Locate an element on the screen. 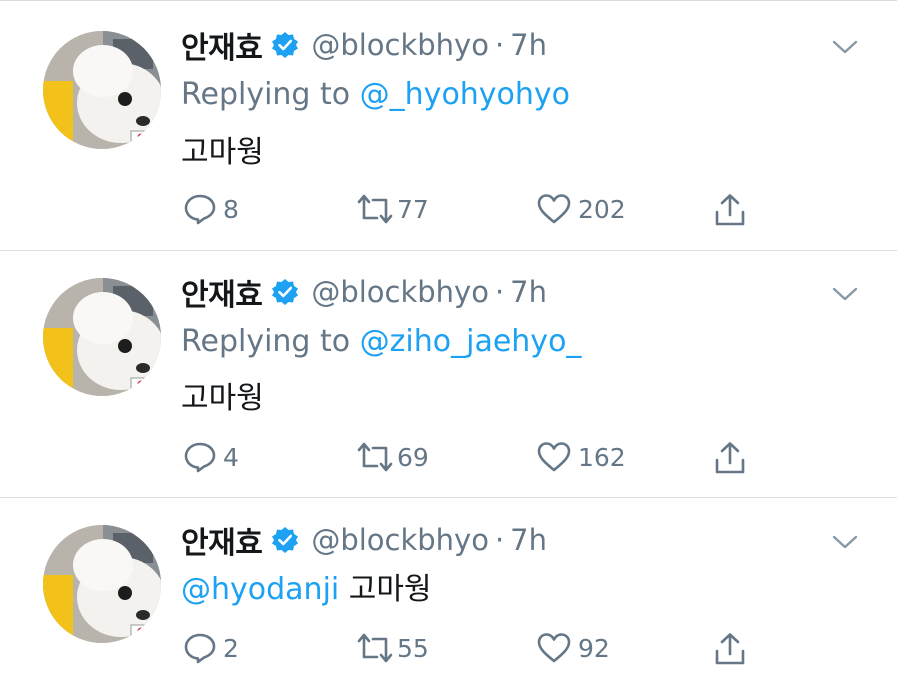 The height and width of the screenshot is (686, 897). reply-count: 8 is located at coordinates (231, 209).